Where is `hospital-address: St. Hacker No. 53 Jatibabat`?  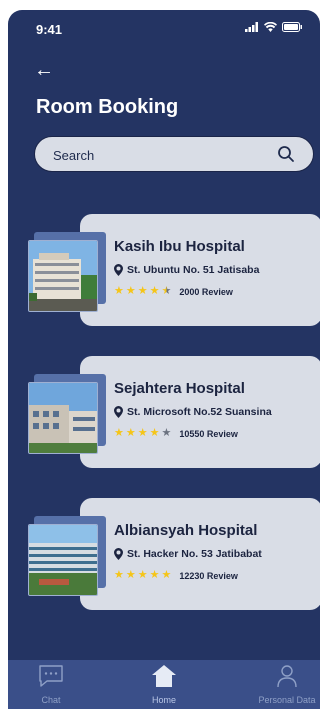 hospital-address: St. Hacker No. 53 Jatibabat is located at coordinates (188, 554).